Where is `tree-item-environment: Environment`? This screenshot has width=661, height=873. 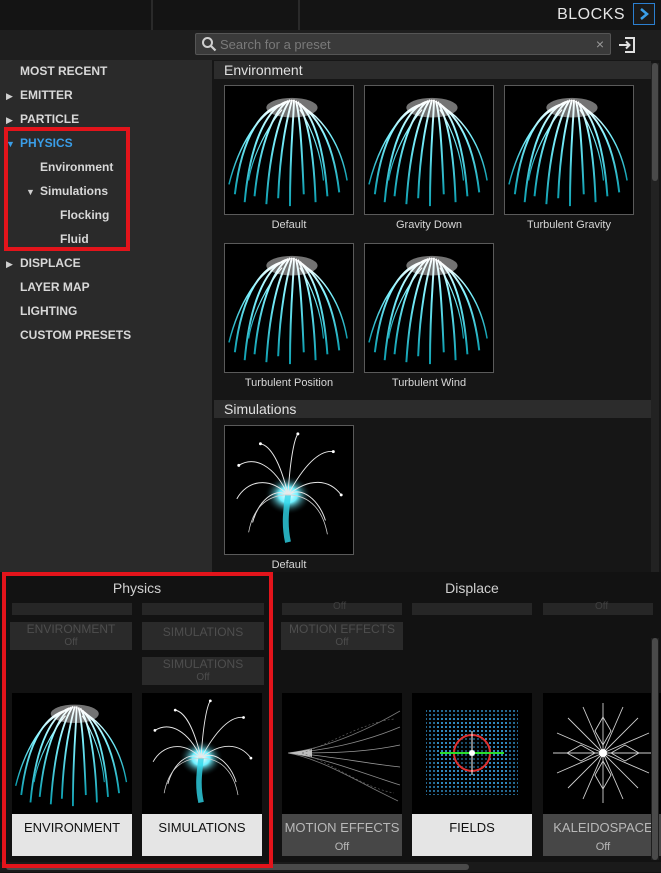
tree-item-environment: Environment is located at coordinates (76, 167).